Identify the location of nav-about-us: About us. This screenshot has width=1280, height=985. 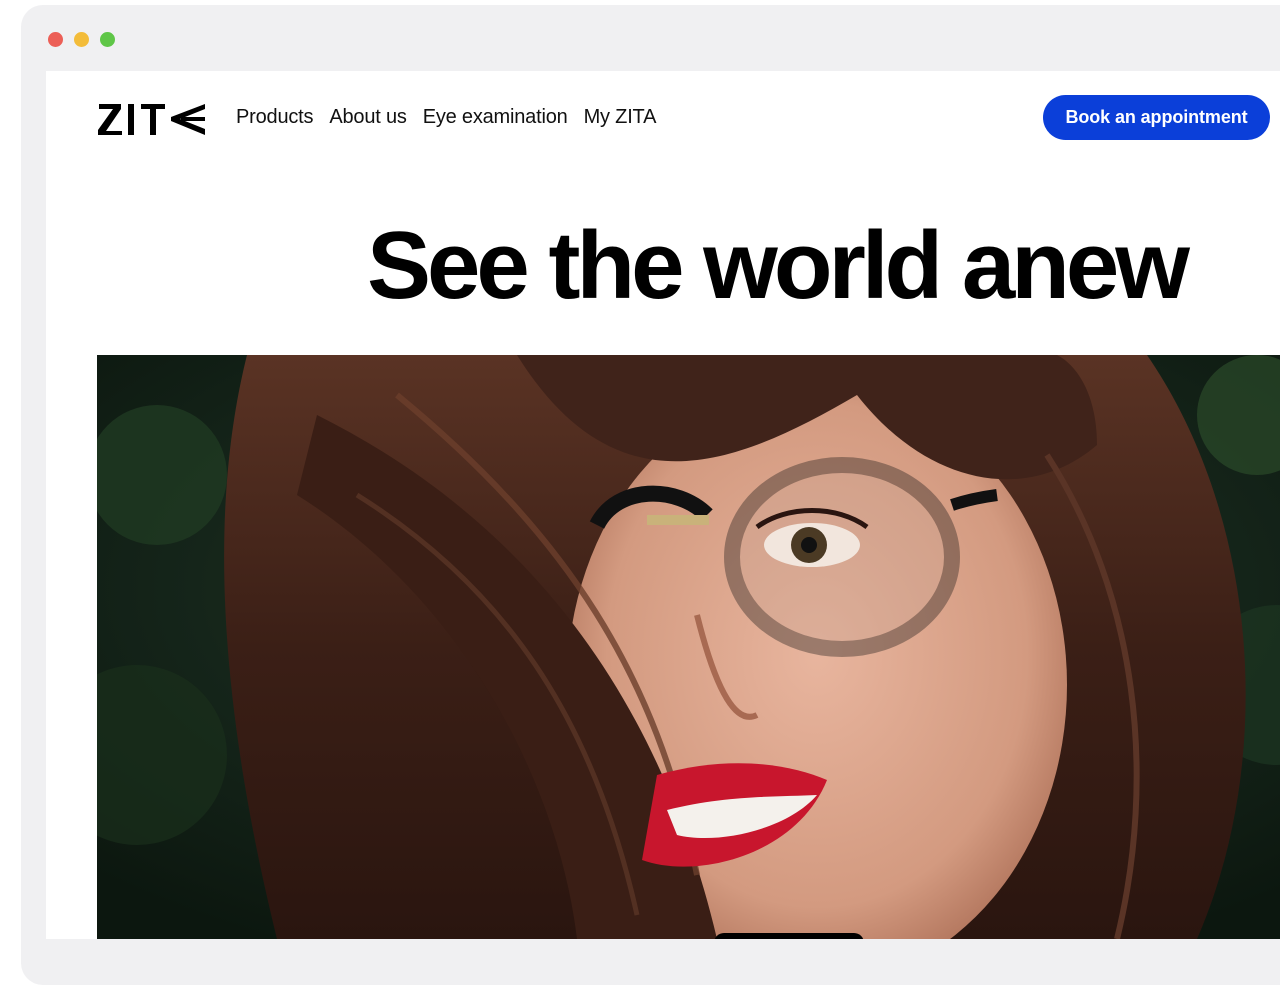
(368, 117).